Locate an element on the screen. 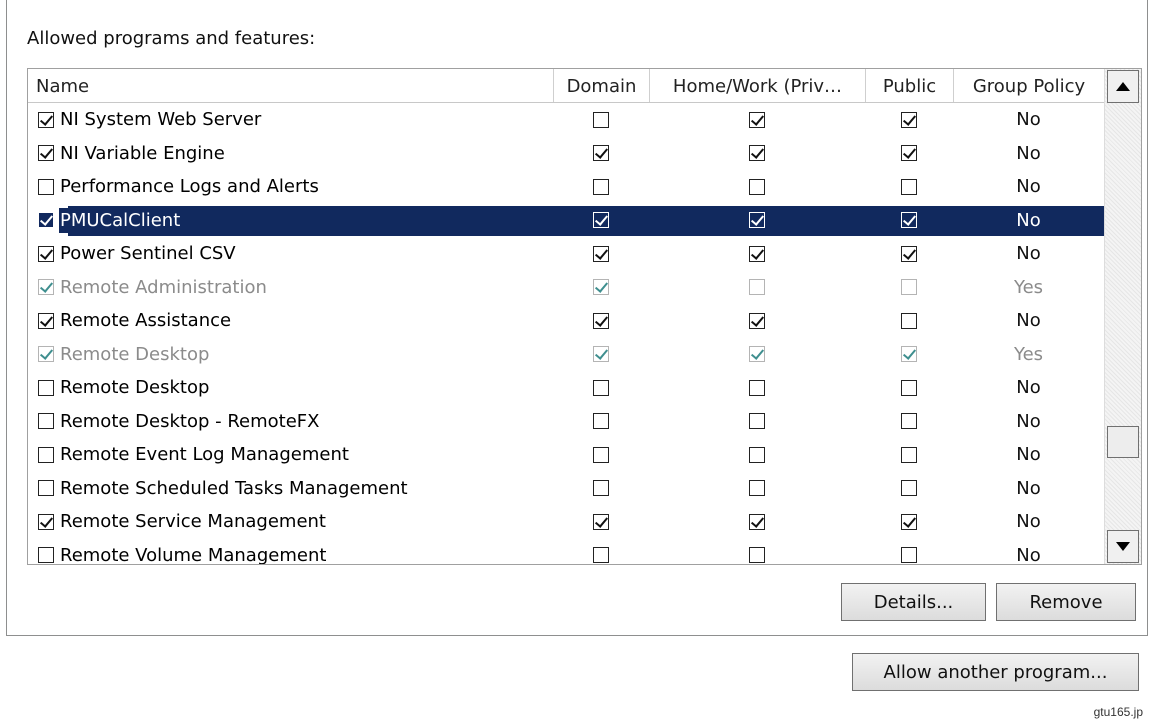  column-header-name: Name is located at coordinates (290, 85).